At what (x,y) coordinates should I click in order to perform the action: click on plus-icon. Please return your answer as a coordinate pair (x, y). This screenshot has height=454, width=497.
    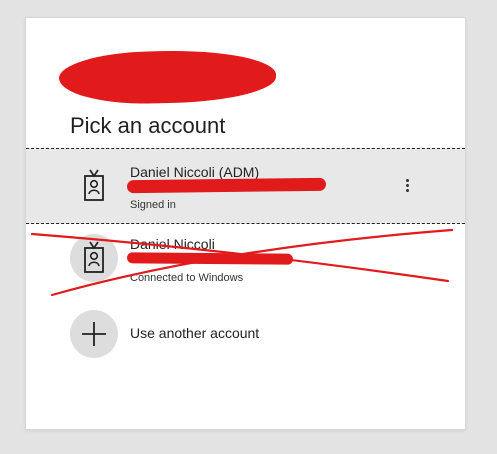
    Looking at the image, I should click on (94, 334).